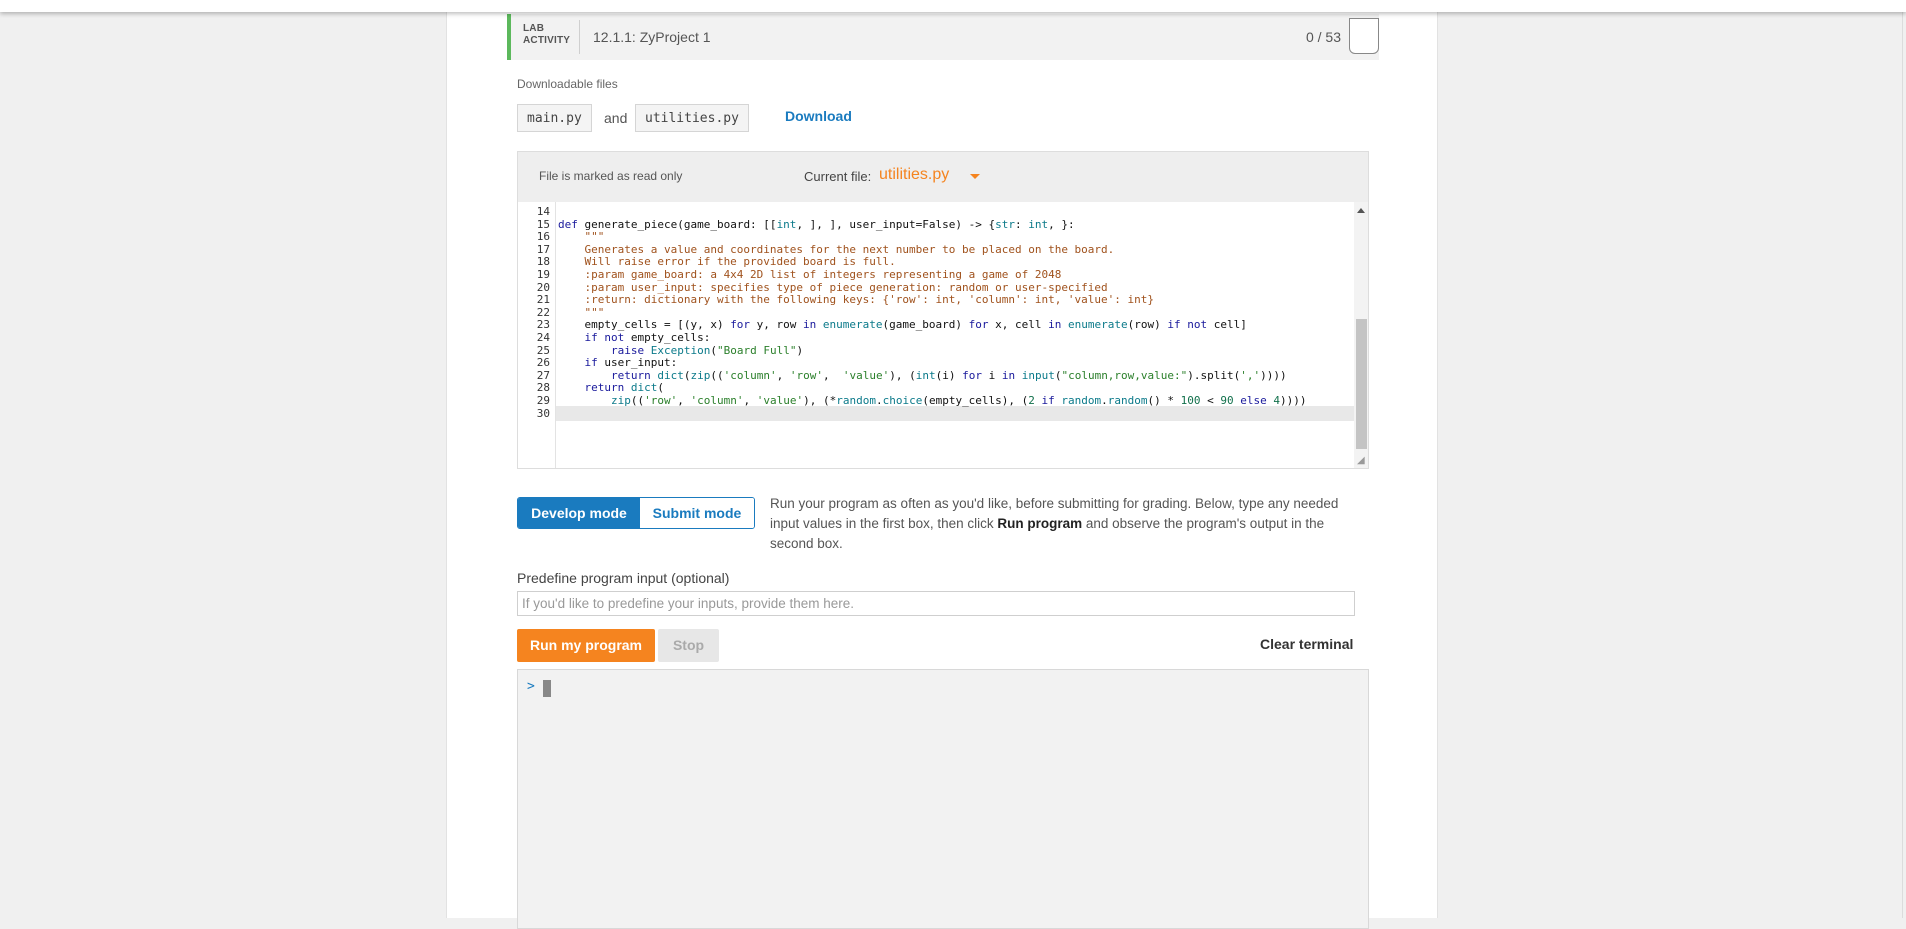  I want to click on top-bar, so click(953, 6).